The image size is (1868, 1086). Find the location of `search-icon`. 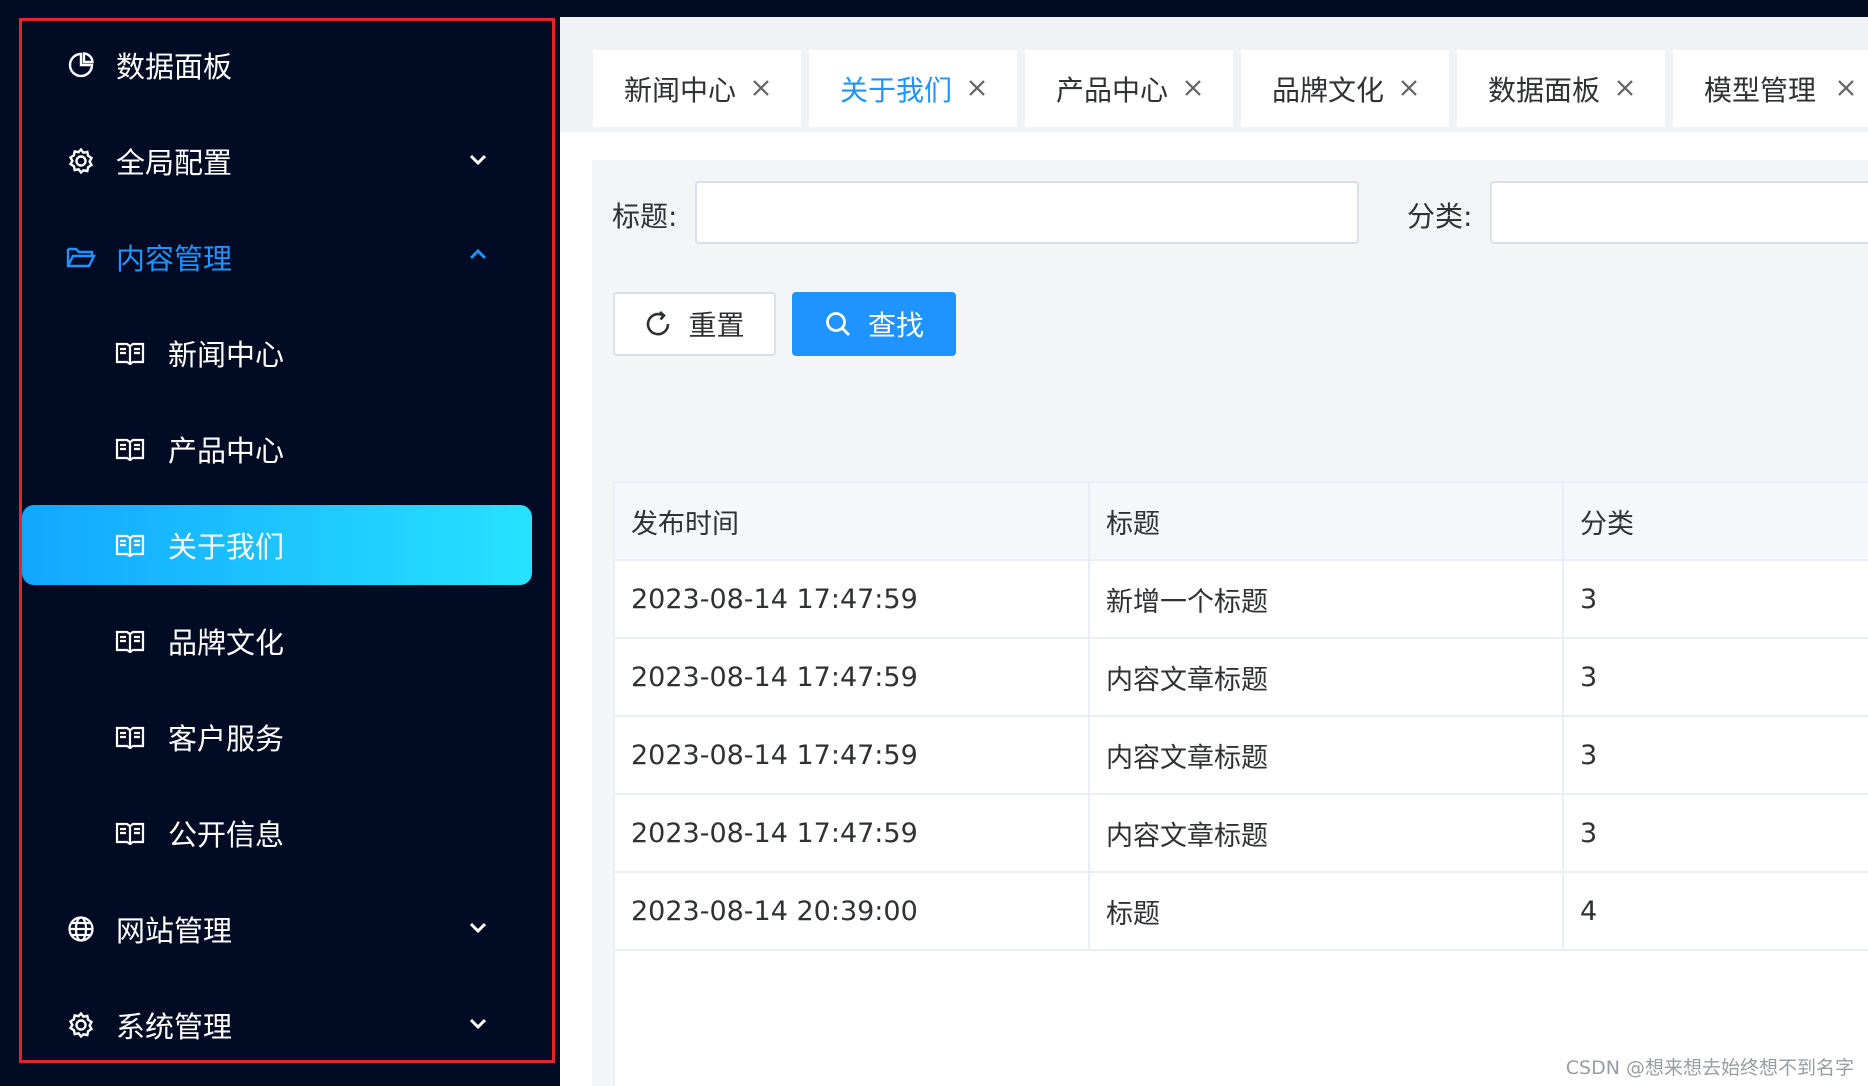

search-icon is located at coordinates (838, 324).